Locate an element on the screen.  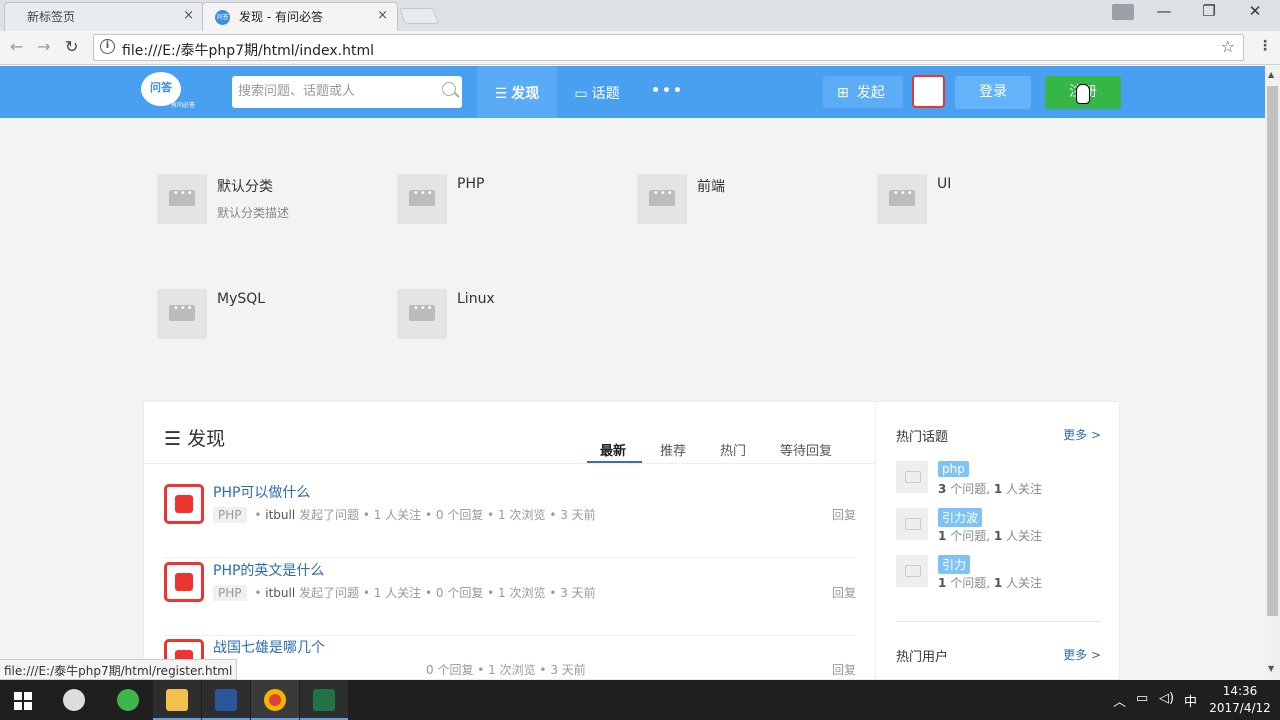
scrollbar-thumb is located at coordinates (1272, 351).